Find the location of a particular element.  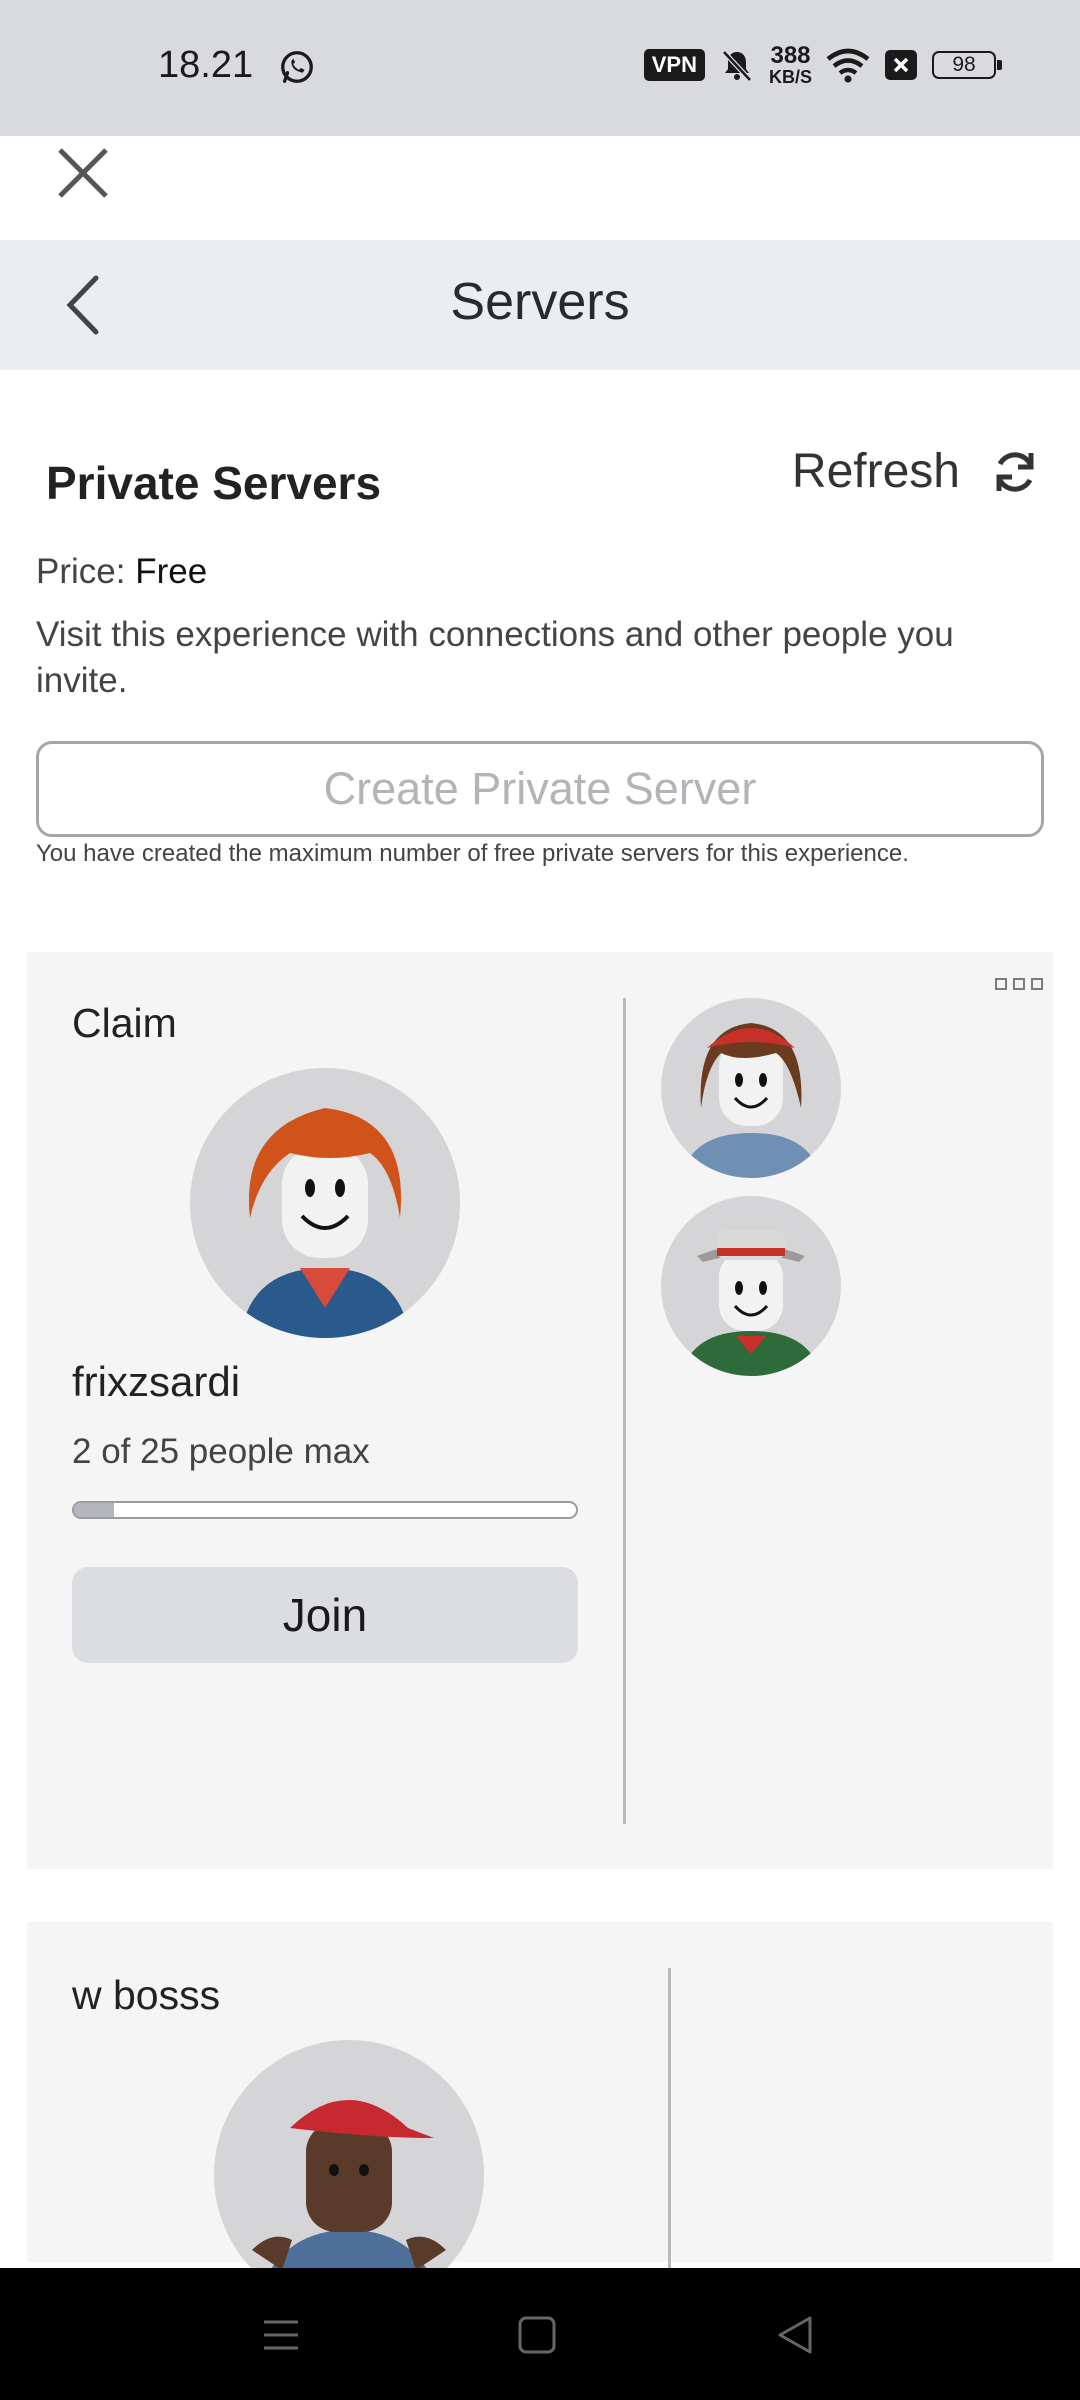

refresh-button: Refresh is located at coordinates (916, 471).